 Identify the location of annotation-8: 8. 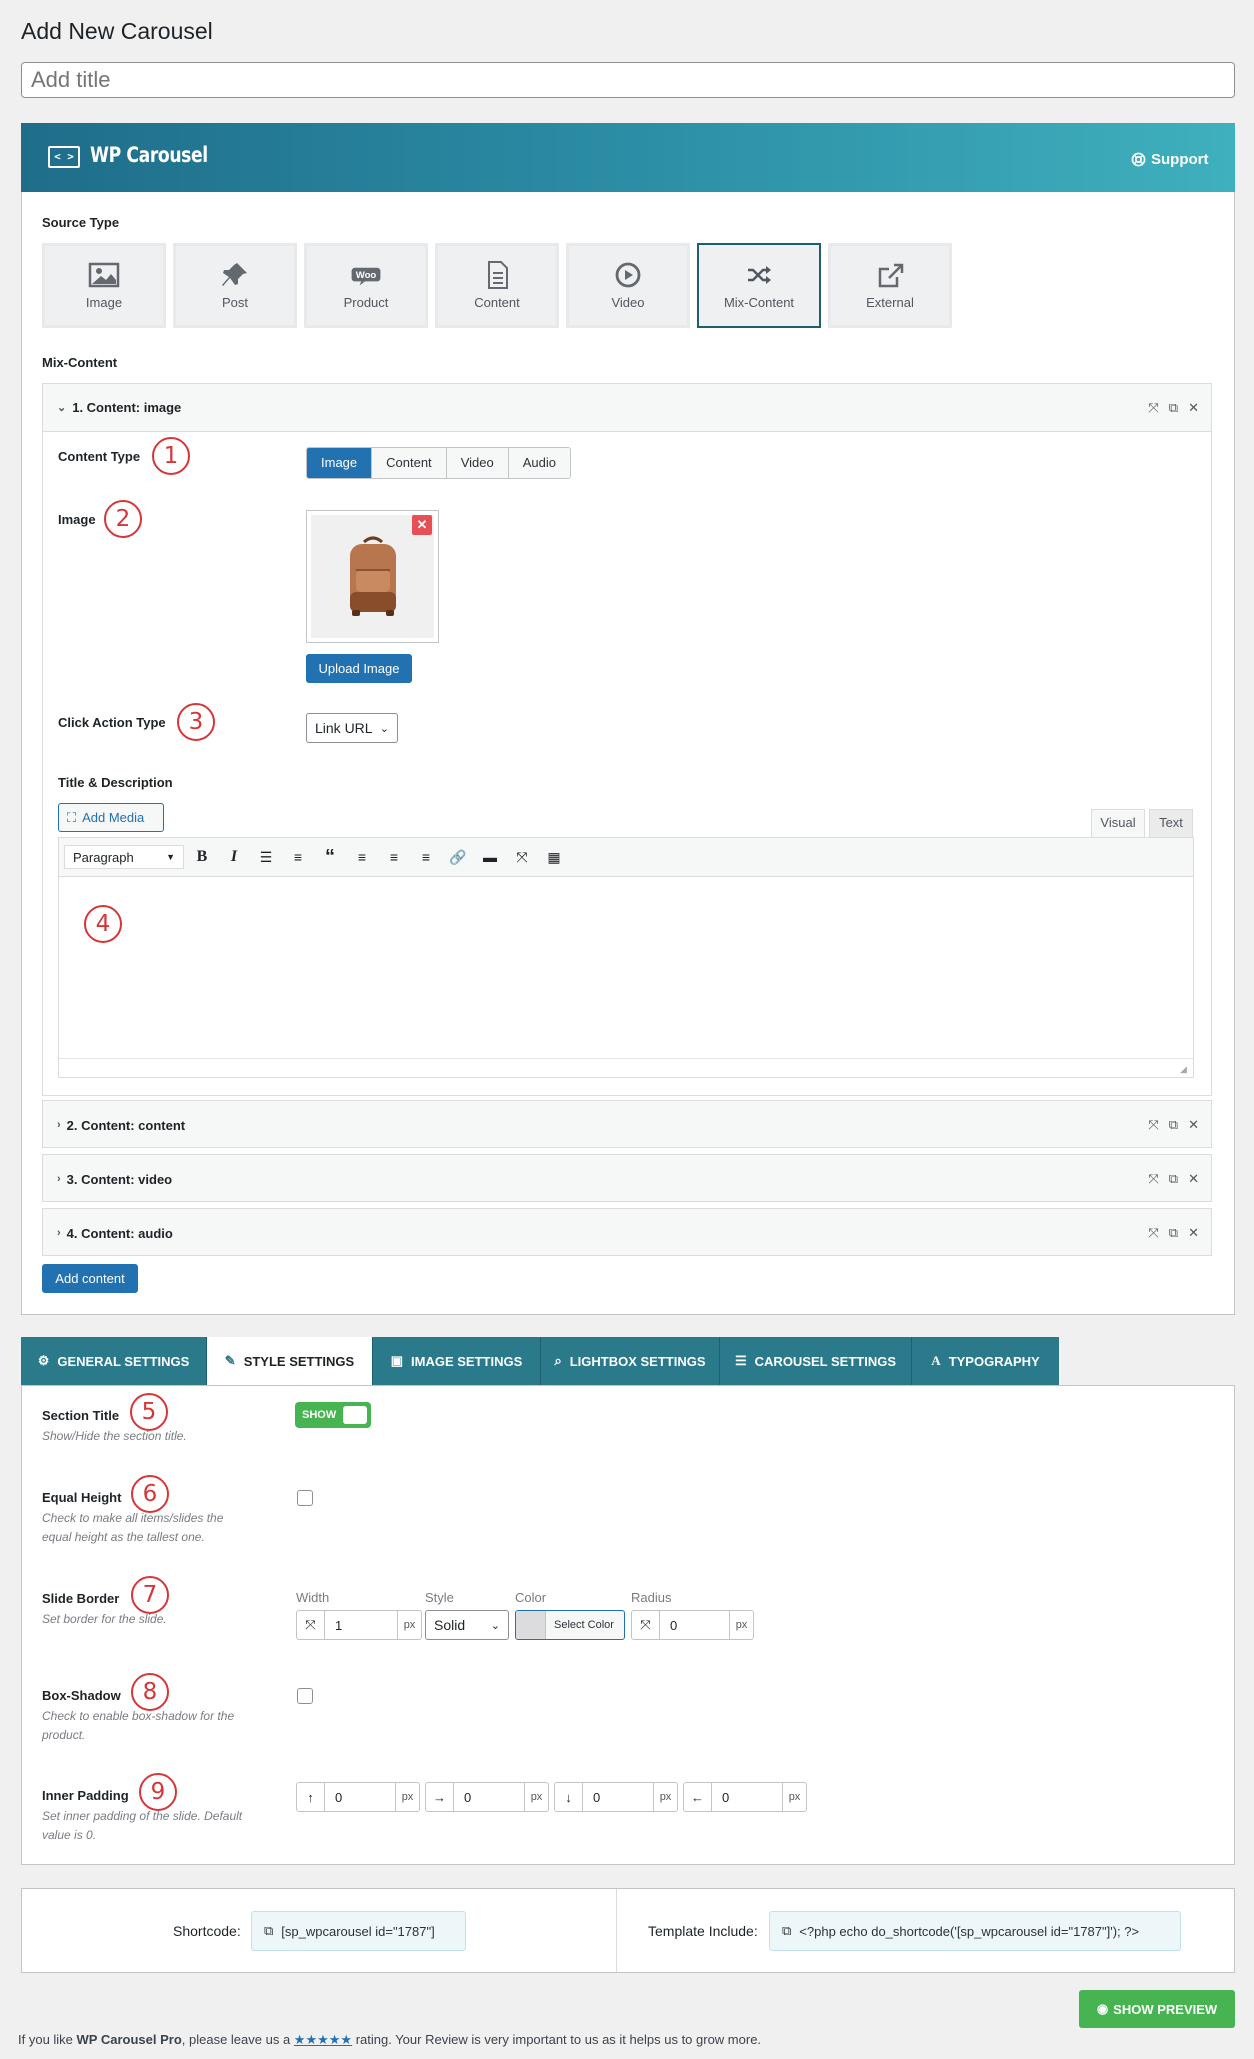
(150, 1692).